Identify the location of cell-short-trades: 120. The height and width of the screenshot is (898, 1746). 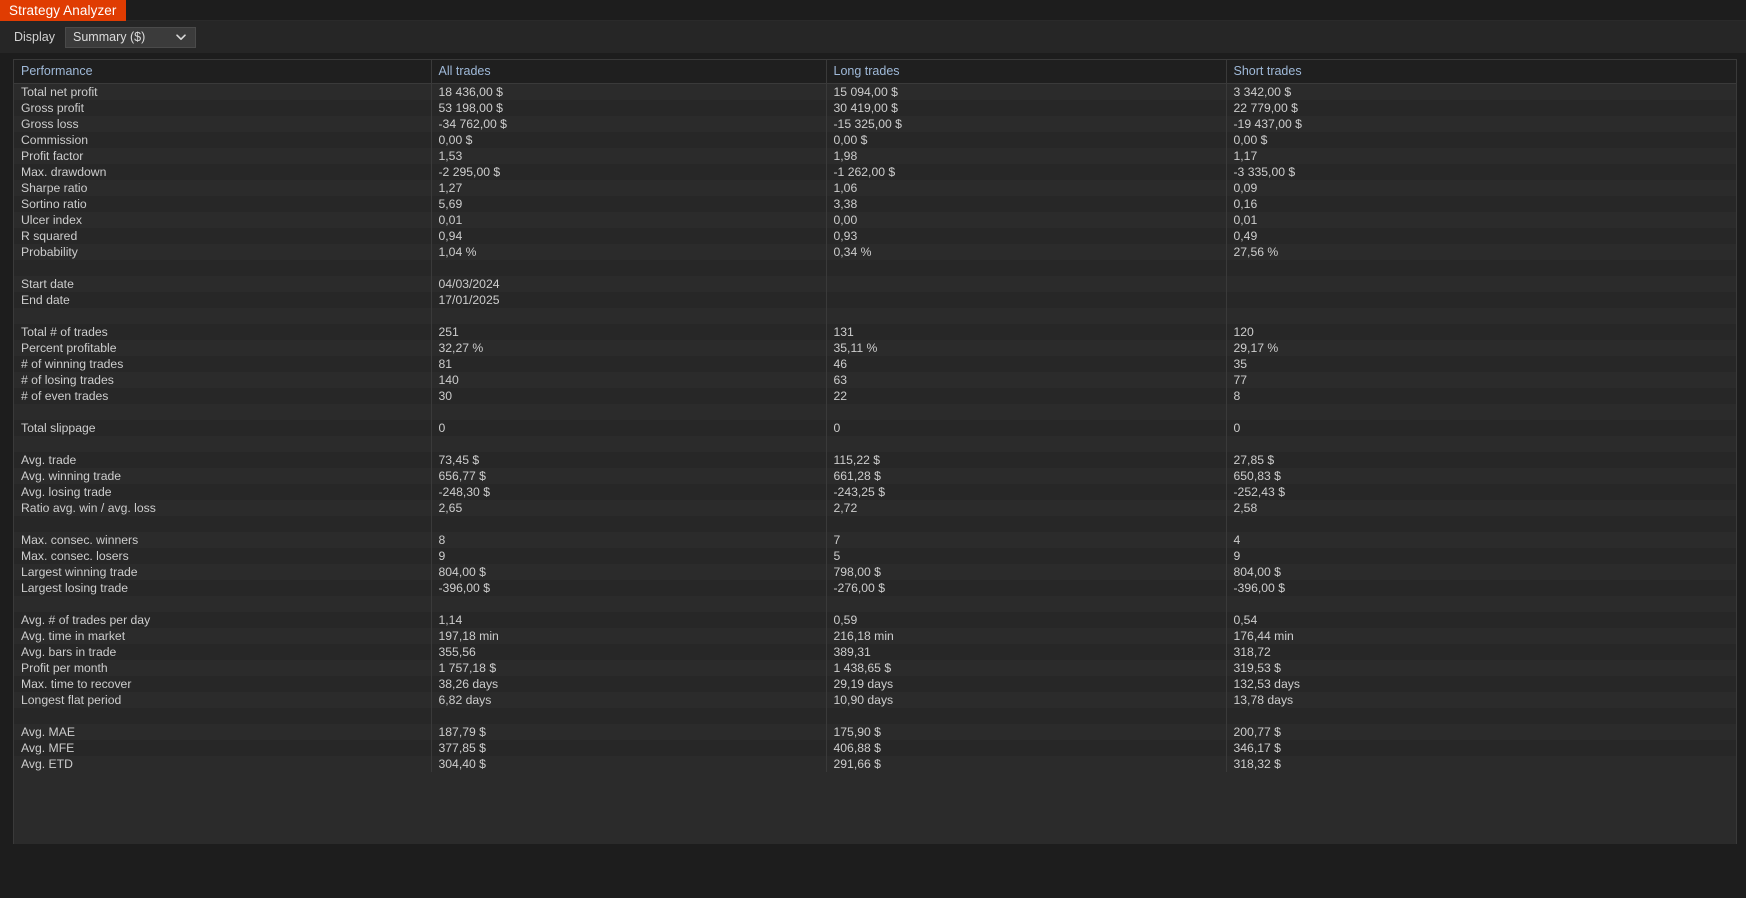
(1481, 332).